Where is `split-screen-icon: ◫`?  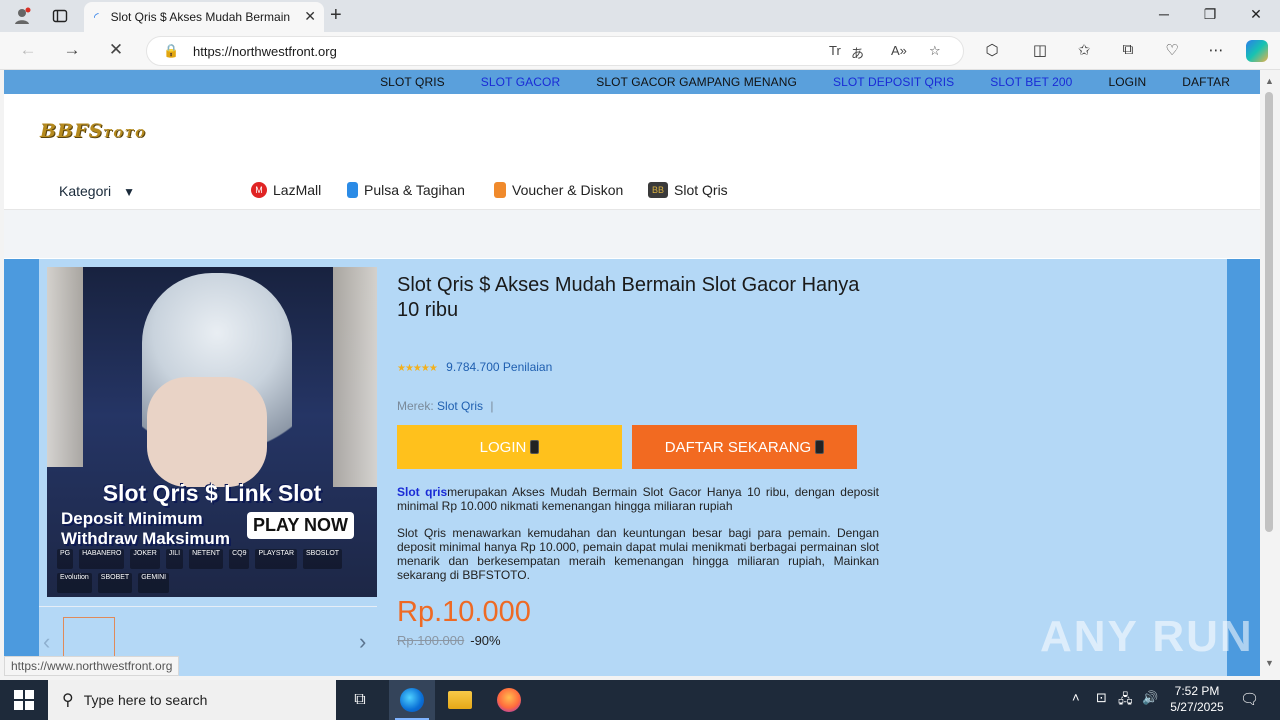 split-screen-icon: ◫ is located at coordinates (1040, 50).